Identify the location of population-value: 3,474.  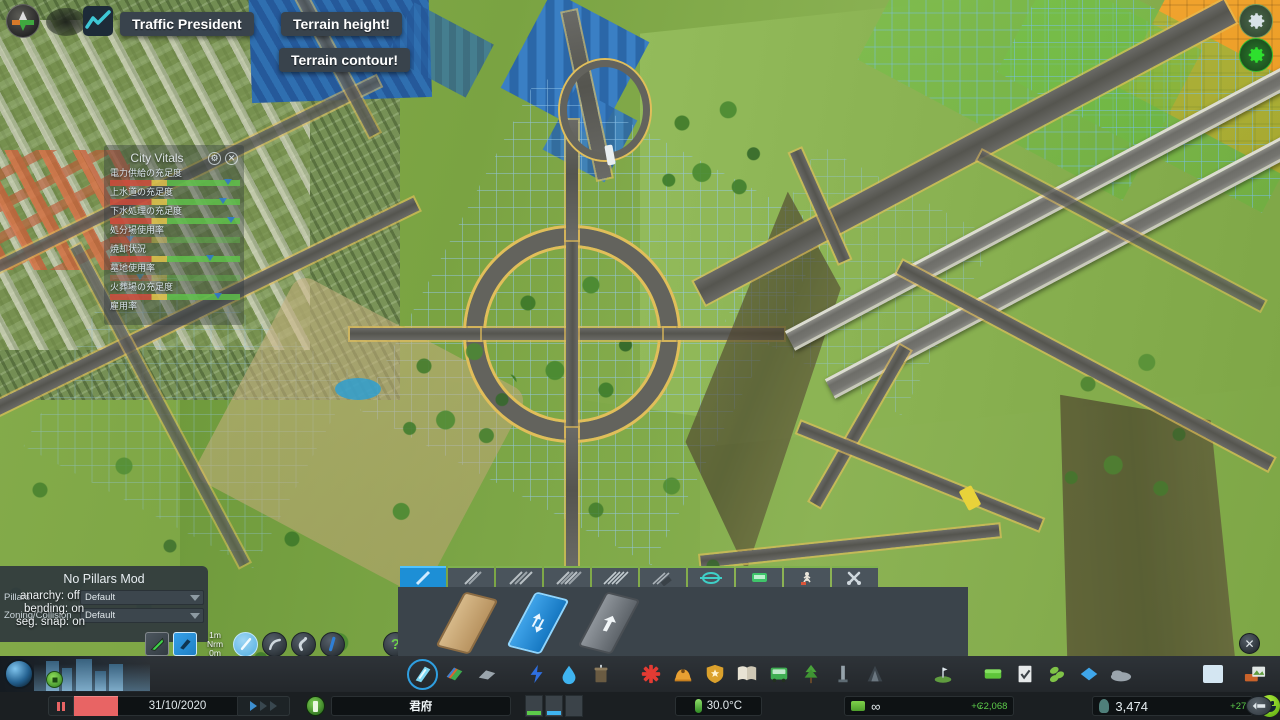
(1131, 706).